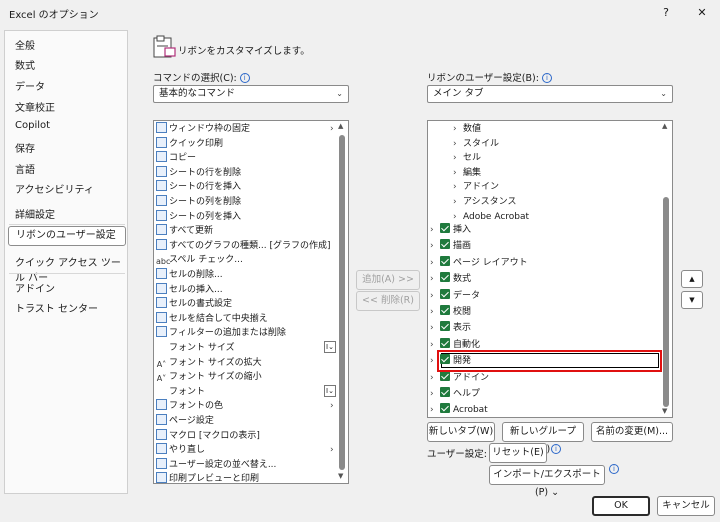  I want to click on sidebar-item-accessibility: アクセシビリティ, so click(54, 188).